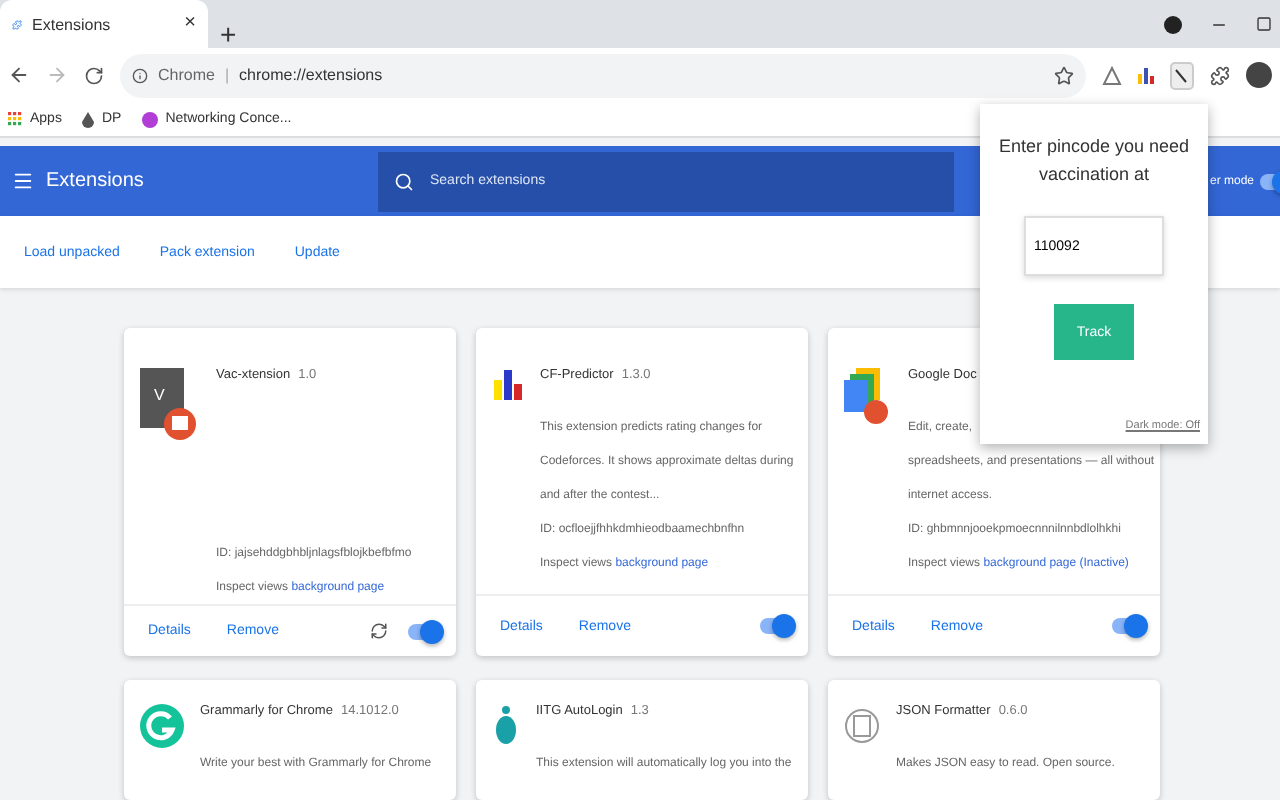 This screenshot has width=1280, height=800. I want to click on icon-letter: V, so click(159, 395).